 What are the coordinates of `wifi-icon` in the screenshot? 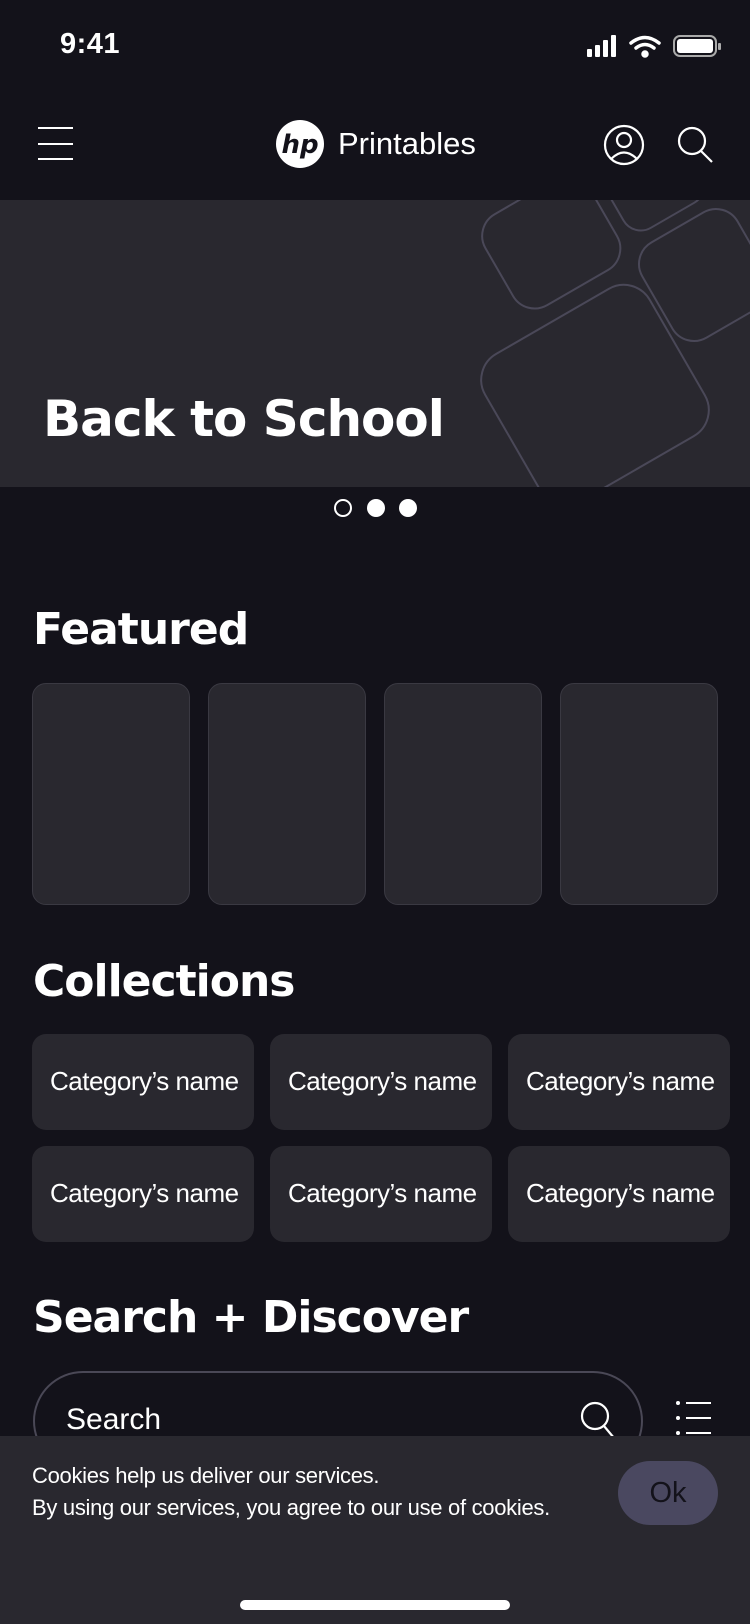 It's located at (645, 46).